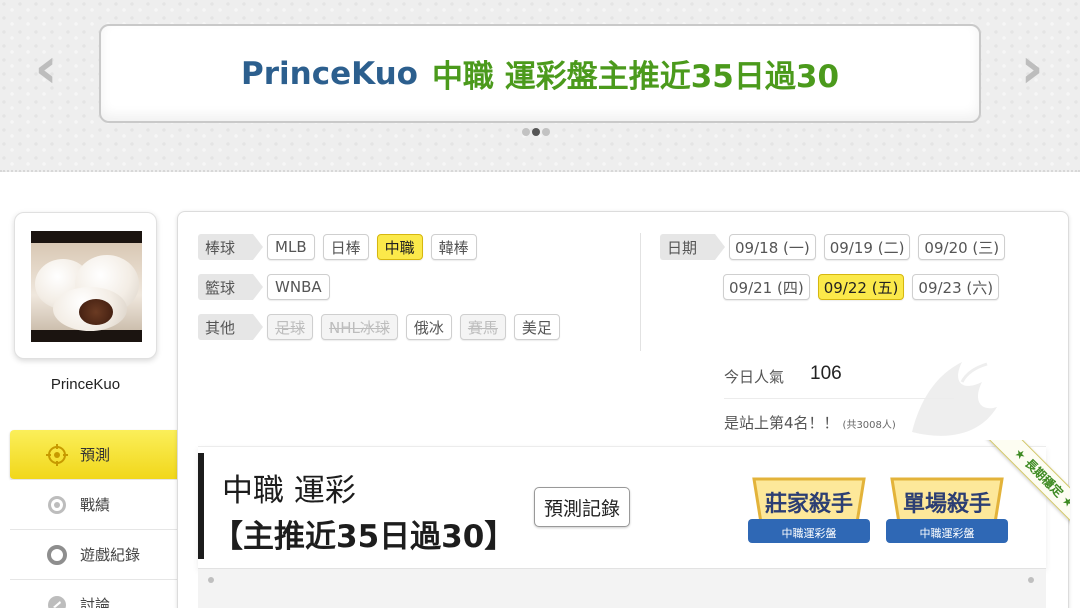 This screenshot has height=608, width=1080. Describe the element at coordinates (1028, 485) in the screenshot. I see `ribbon-text: ★ 長期穩定 ★` at that location.